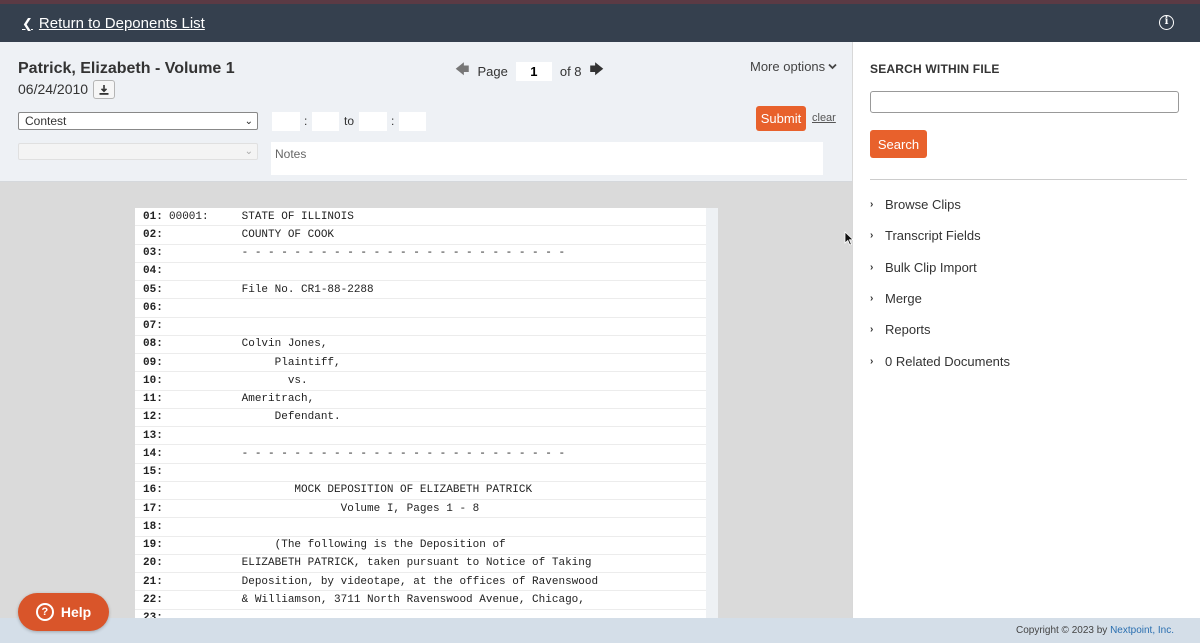 The image size is (1200, 643). I want to click on transcript-line: 19: (The following is the Deposition of, so click(426, 546).